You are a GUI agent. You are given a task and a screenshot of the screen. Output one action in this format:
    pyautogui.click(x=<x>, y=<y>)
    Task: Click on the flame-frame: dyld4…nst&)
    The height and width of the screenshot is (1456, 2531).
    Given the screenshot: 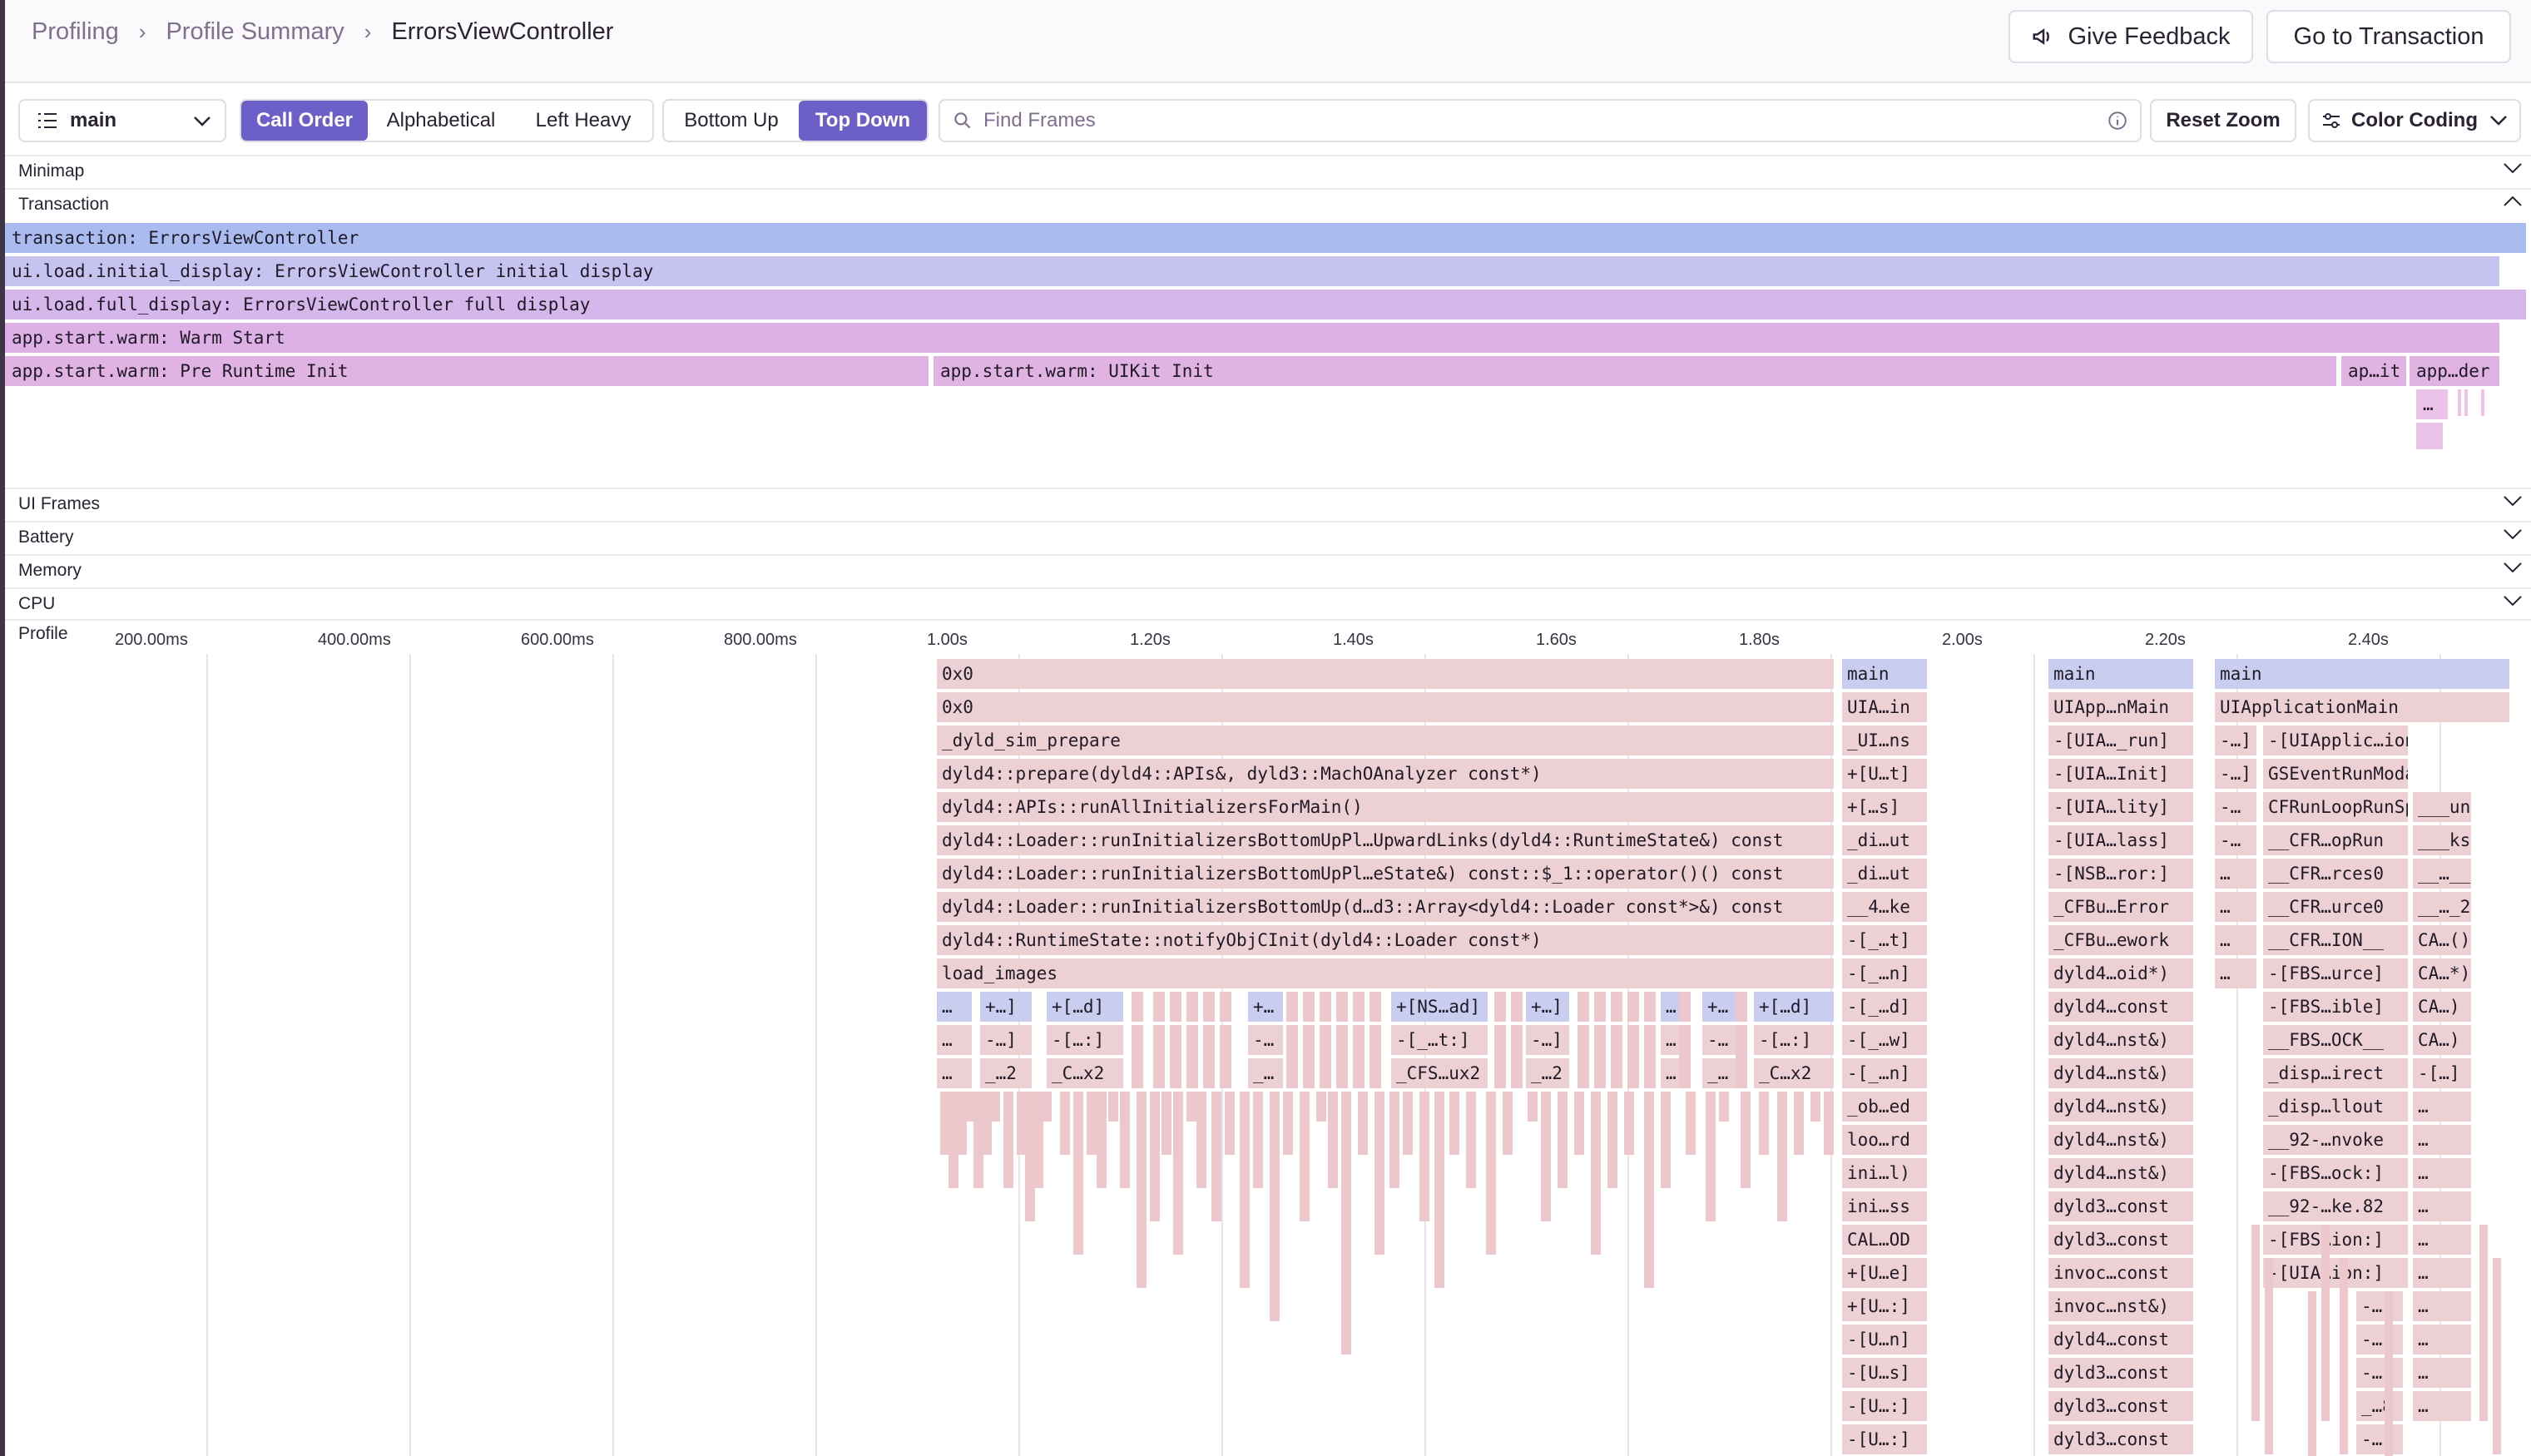 What is the action you would take?
    pyautogui.click(x=2120, y=1173)
    